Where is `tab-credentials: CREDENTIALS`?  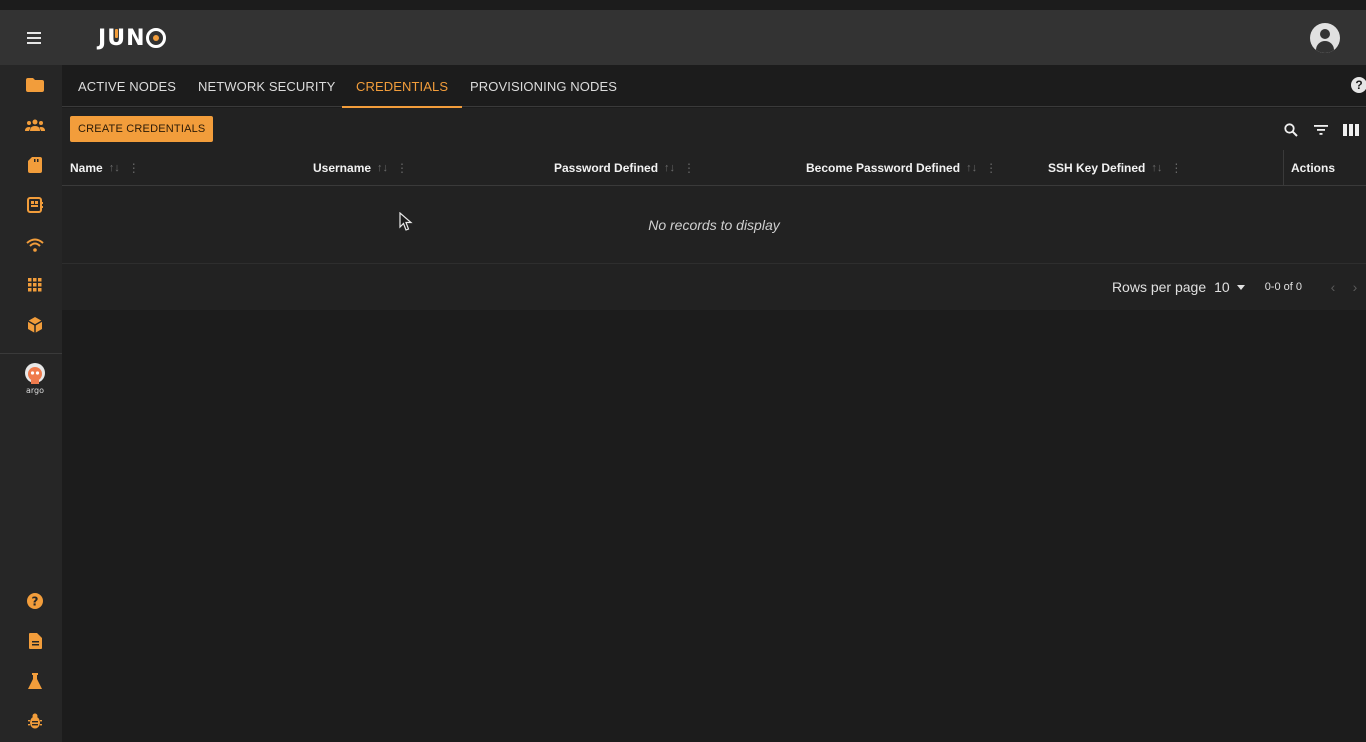 tab-credentials: CREDENTIALS is located at coordinates (402, 86).